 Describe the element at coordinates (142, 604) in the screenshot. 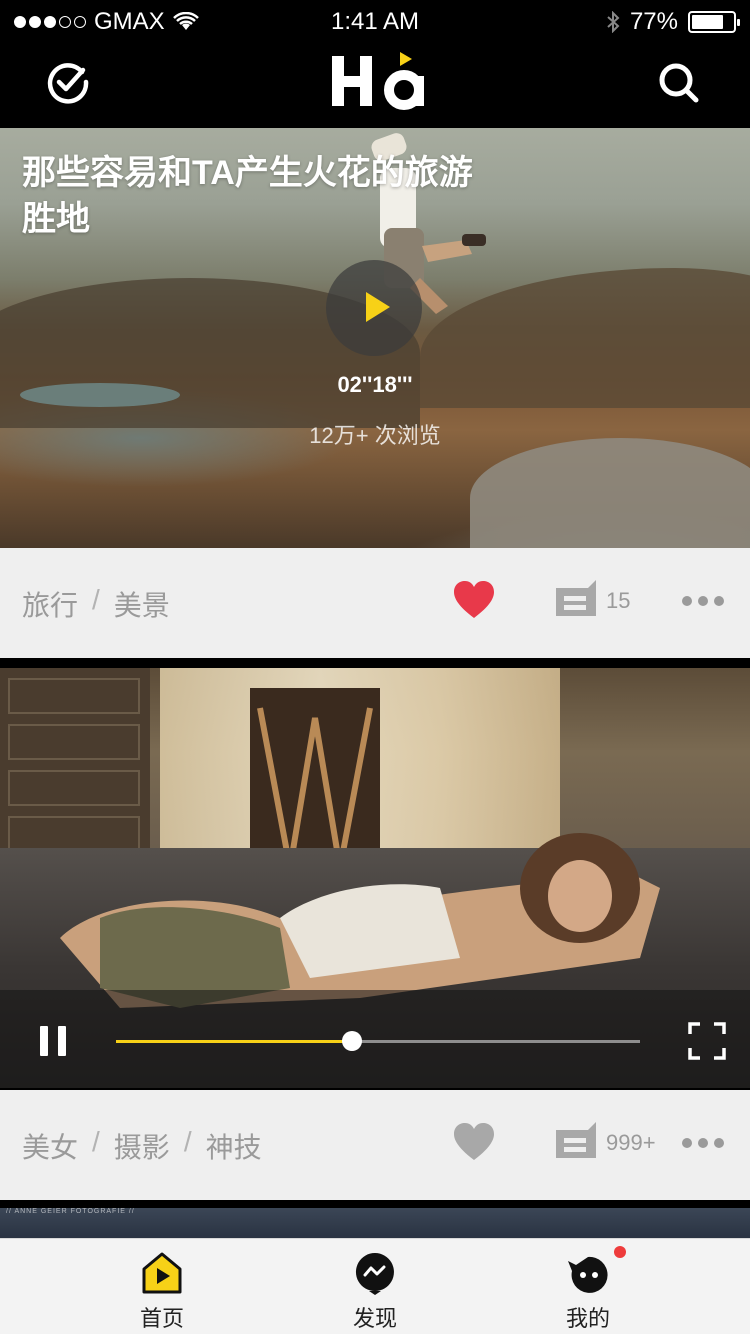

I see `tag-link: 美景` at that location.